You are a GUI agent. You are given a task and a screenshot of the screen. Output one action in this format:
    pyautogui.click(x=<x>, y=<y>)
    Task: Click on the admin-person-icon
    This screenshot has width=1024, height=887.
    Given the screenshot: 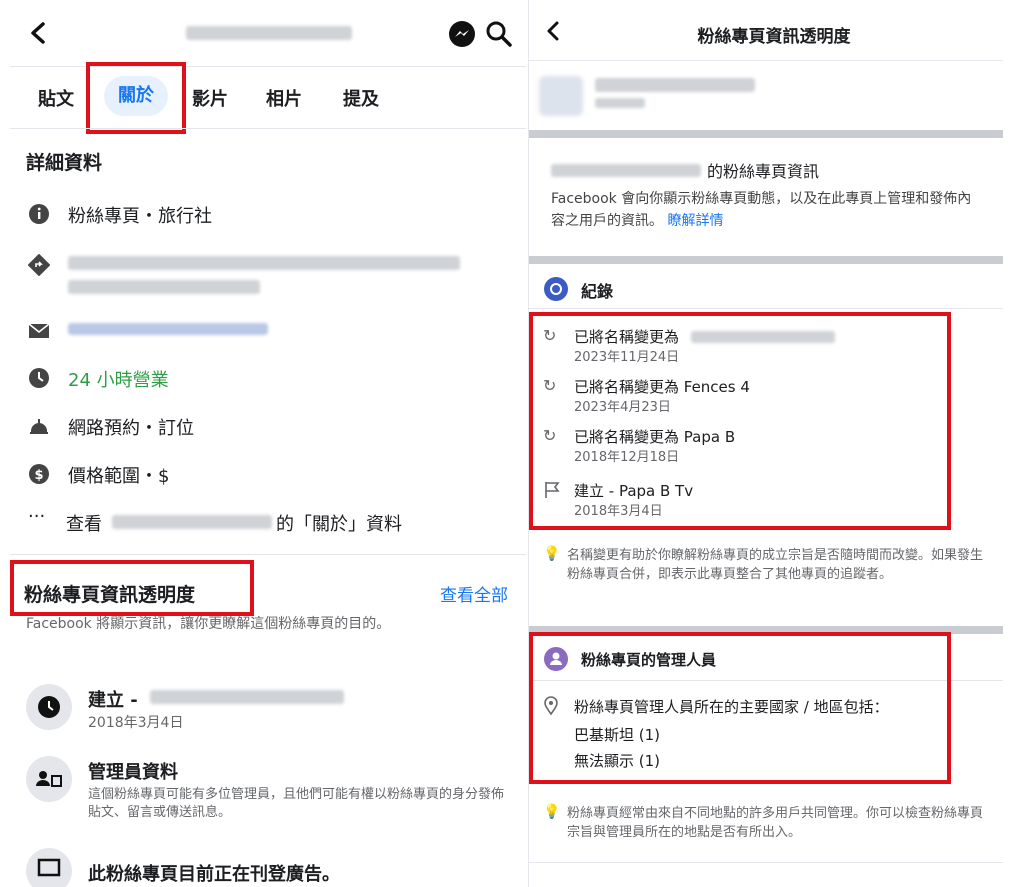 What is the action you would take?
    pyautogui.click(x=49, y=779)
    